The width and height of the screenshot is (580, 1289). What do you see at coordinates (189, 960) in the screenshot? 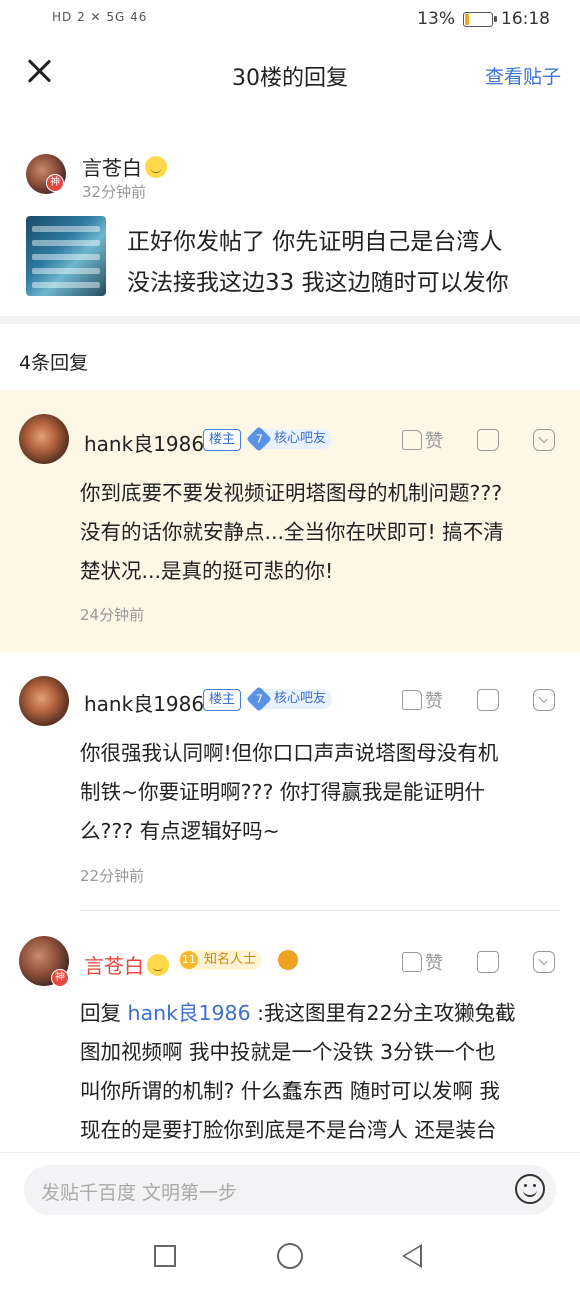
I see `level-icon: 11` at bounding box center [189, 960].